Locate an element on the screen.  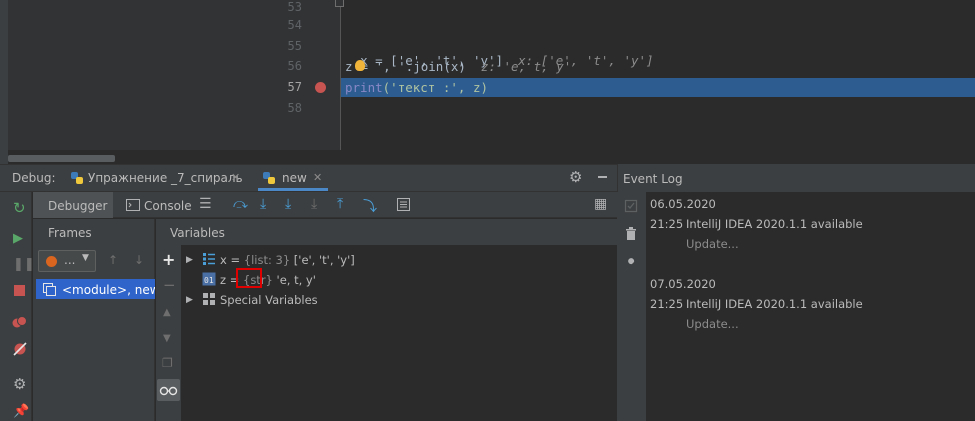
thread-status-icon is located at coordinates (51, 261).